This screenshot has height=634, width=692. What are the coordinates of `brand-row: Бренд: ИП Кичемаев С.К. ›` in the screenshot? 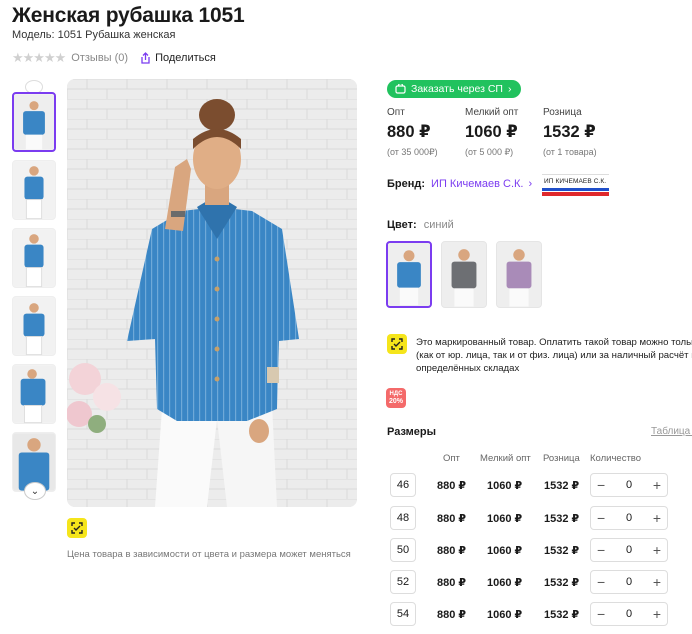 It's located at (459, 184).